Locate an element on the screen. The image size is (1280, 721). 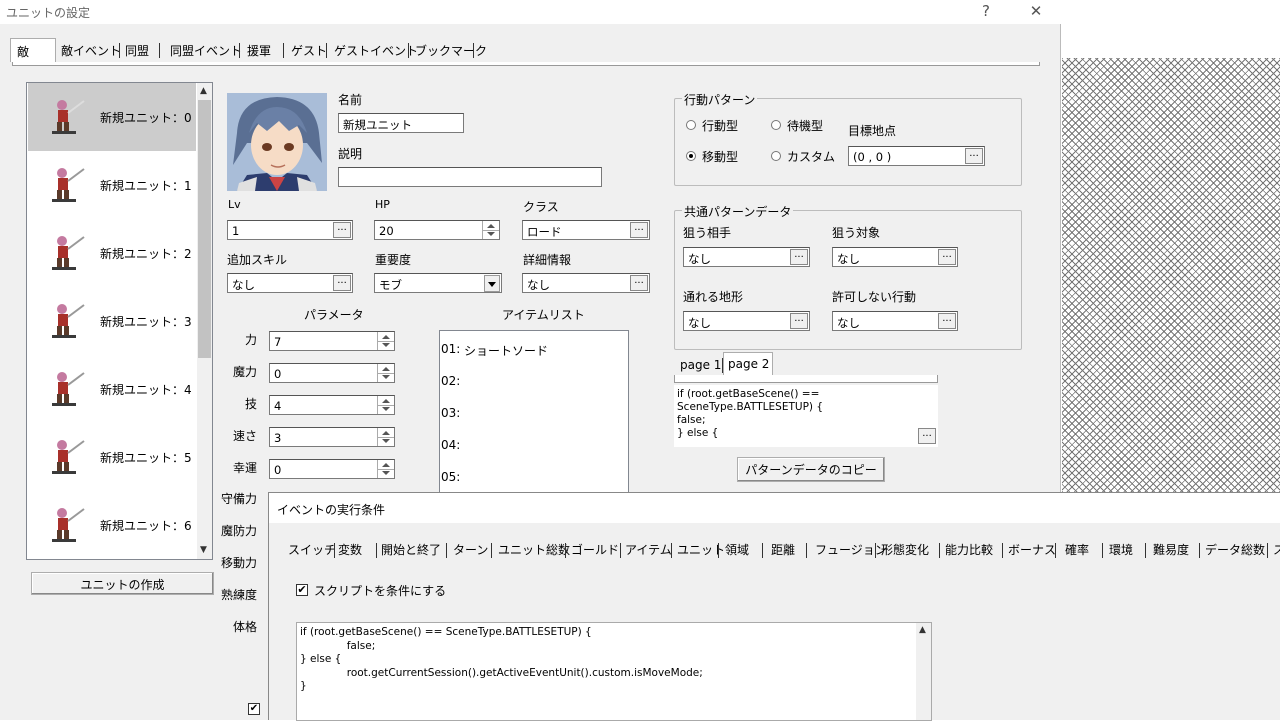
tab-enemy-event: 敵イベント is located at coordinates (91, 50).